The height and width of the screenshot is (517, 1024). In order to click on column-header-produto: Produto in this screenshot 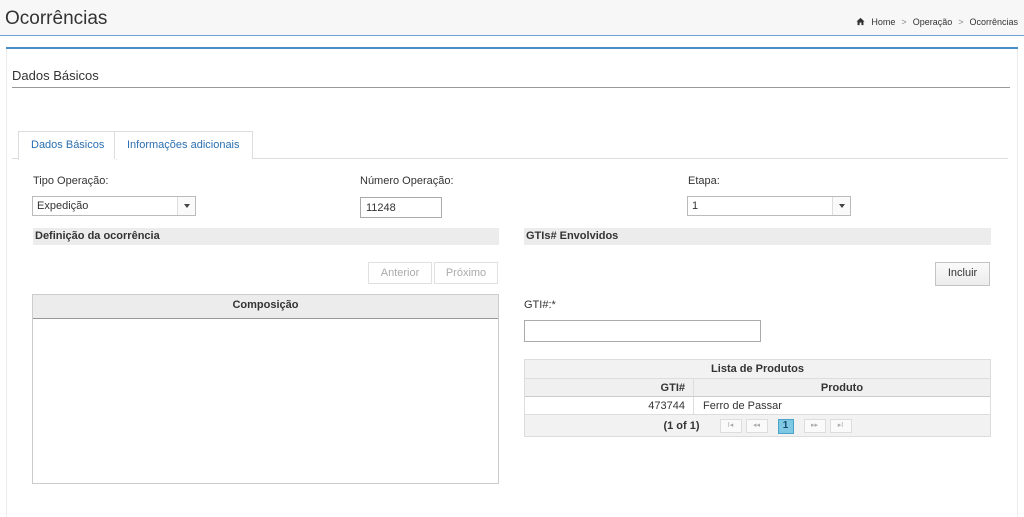, I will do `click(842, 387)`.